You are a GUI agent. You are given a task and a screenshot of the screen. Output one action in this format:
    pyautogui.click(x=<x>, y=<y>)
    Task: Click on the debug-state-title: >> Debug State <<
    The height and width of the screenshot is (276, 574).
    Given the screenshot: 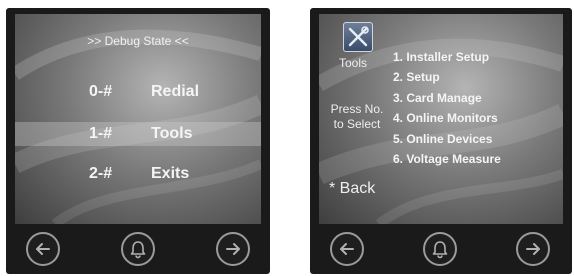 What is the action you would take?
    pyautogui.click(x=138, y=41)
    